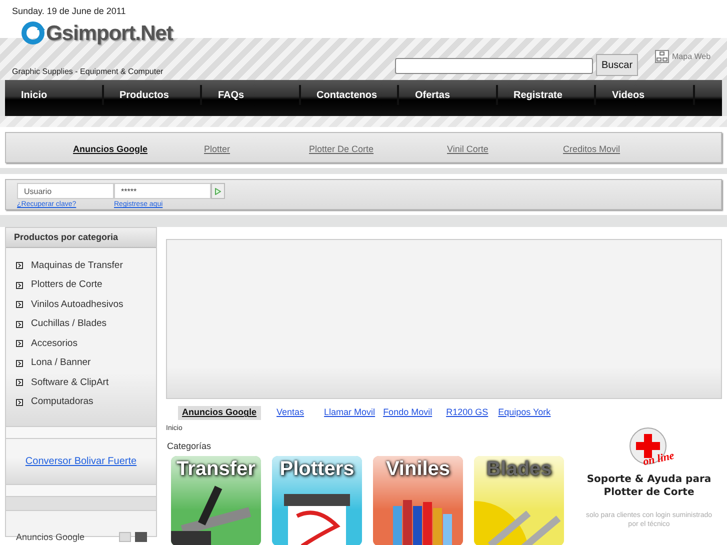  I want to click on nav-item: Productos, so click(153, 95).